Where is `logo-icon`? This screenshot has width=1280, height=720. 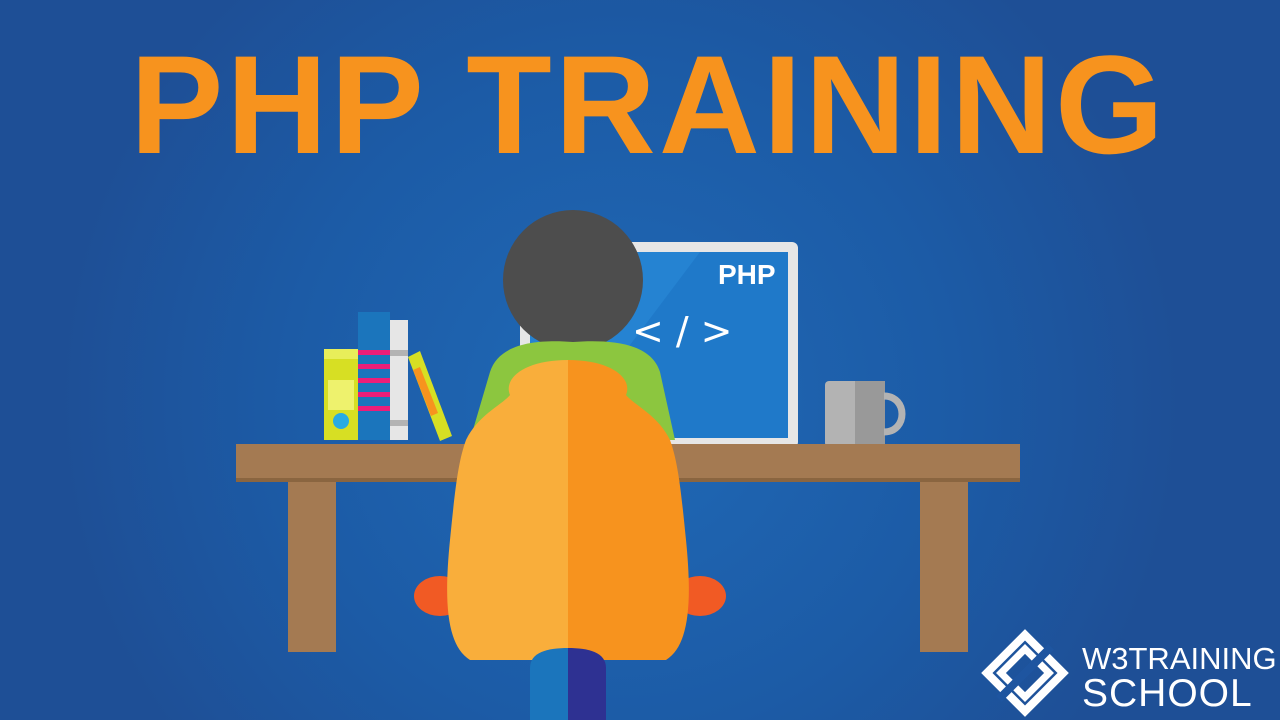
logo-icon is located at coordinates (1025, 673).